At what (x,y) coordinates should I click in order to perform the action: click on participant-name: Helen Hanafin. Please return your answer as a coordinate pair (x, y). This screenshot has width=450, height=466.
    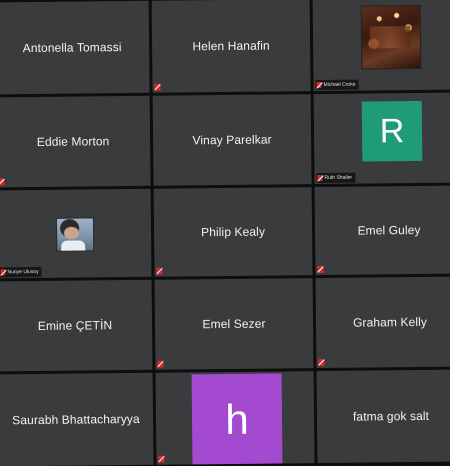
    Looking at the image, I should click on (231, 46).